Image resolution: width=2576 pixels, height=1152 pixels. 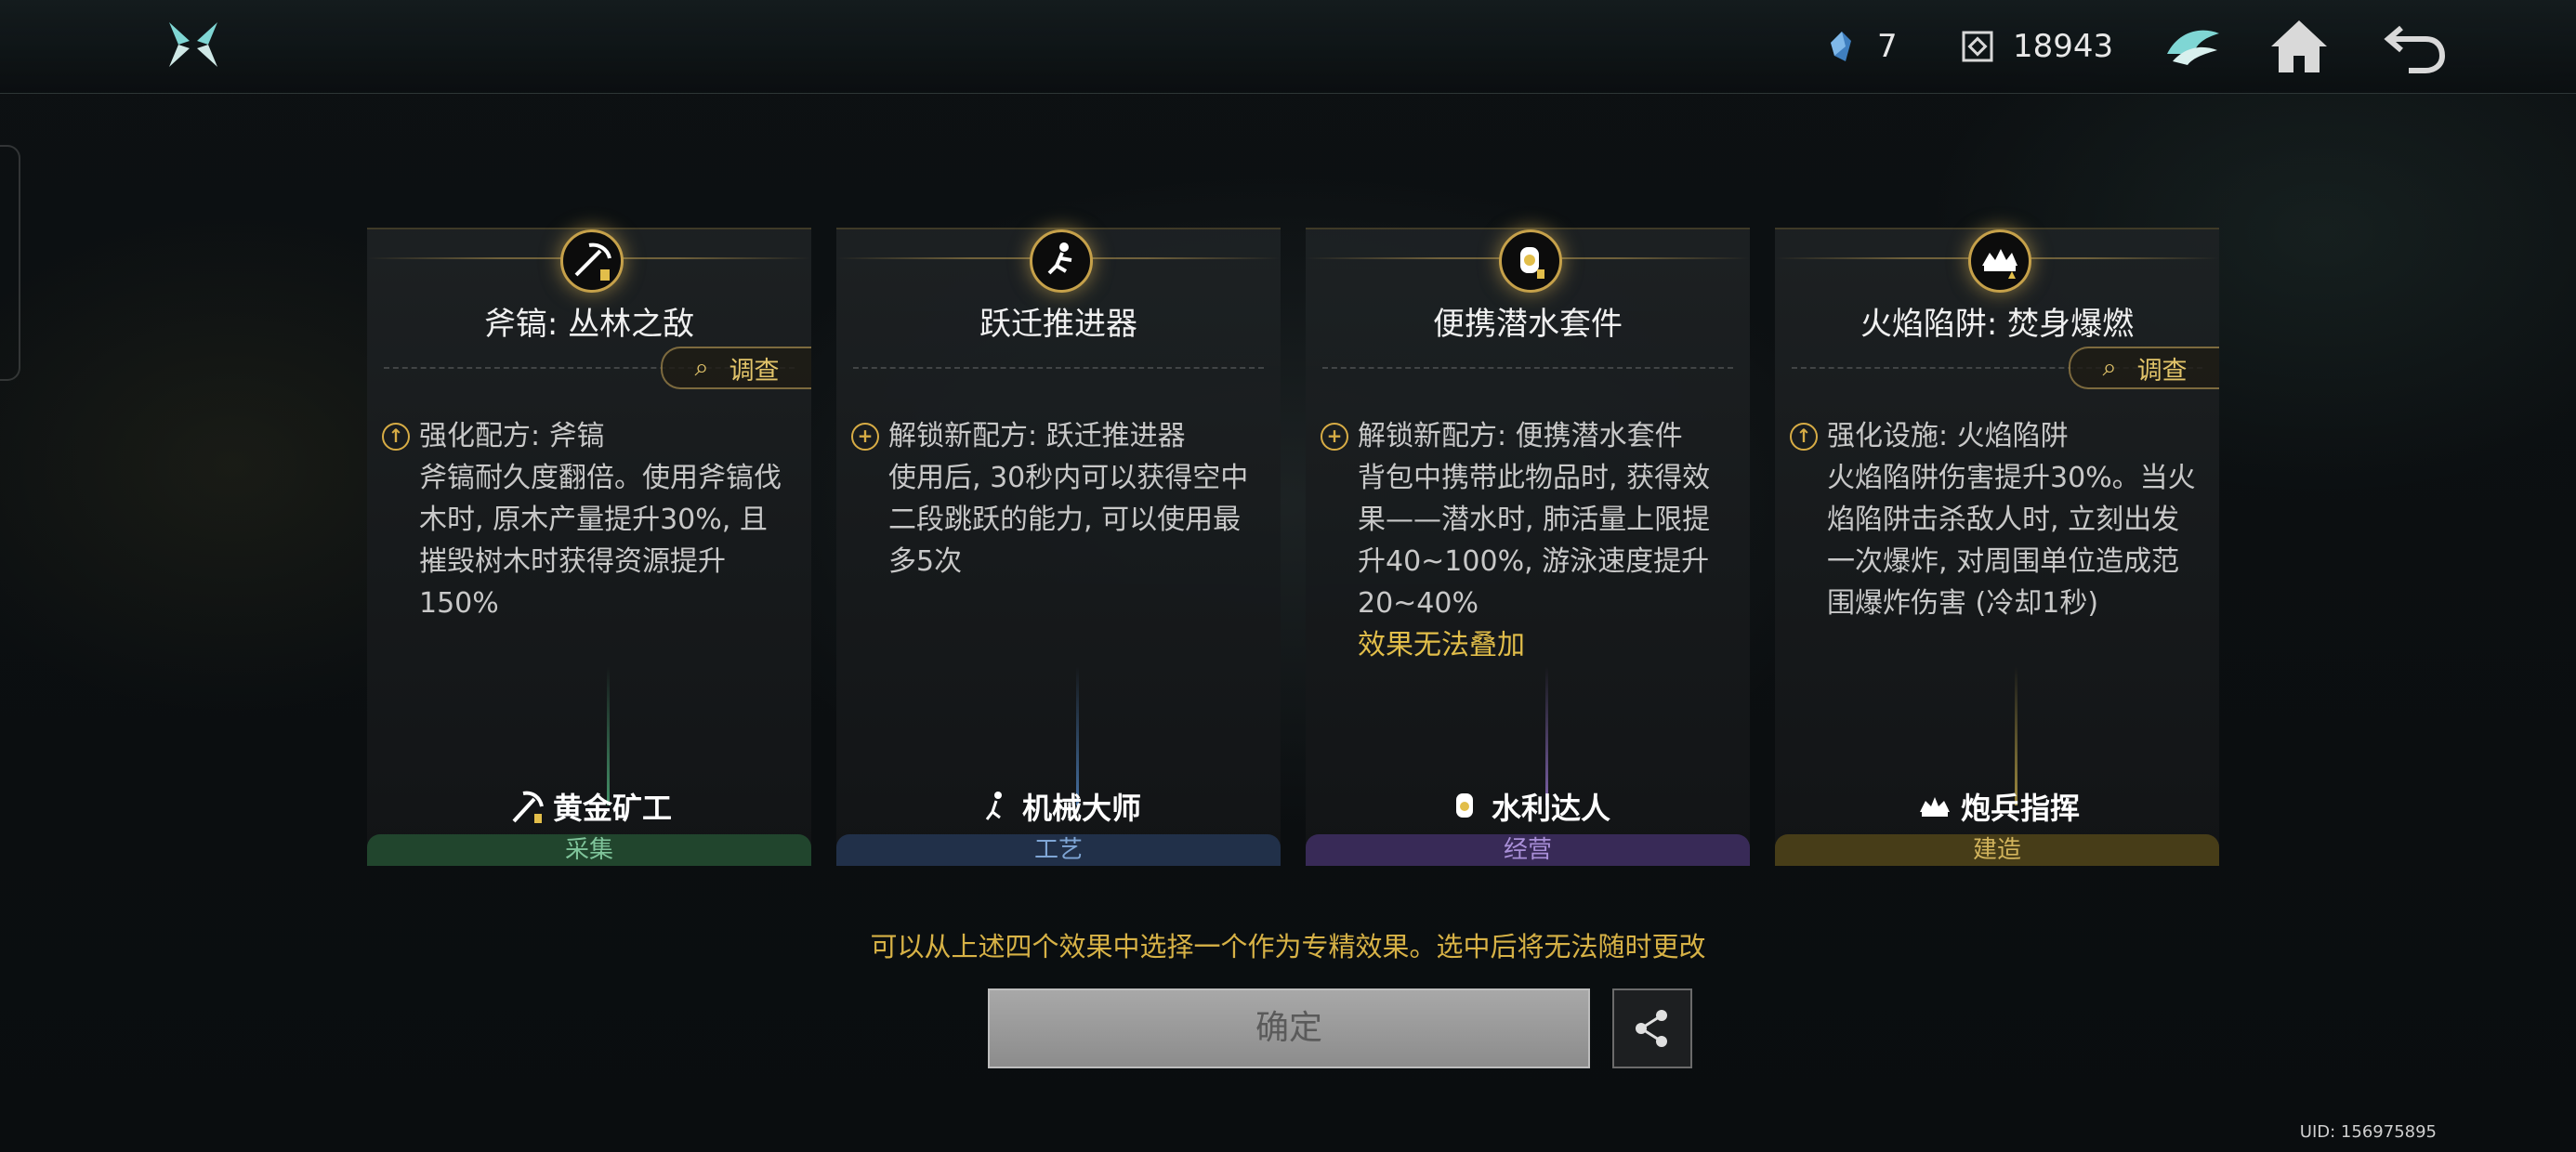 I want to click on game-logo-icon, so click(x=193, y=44).